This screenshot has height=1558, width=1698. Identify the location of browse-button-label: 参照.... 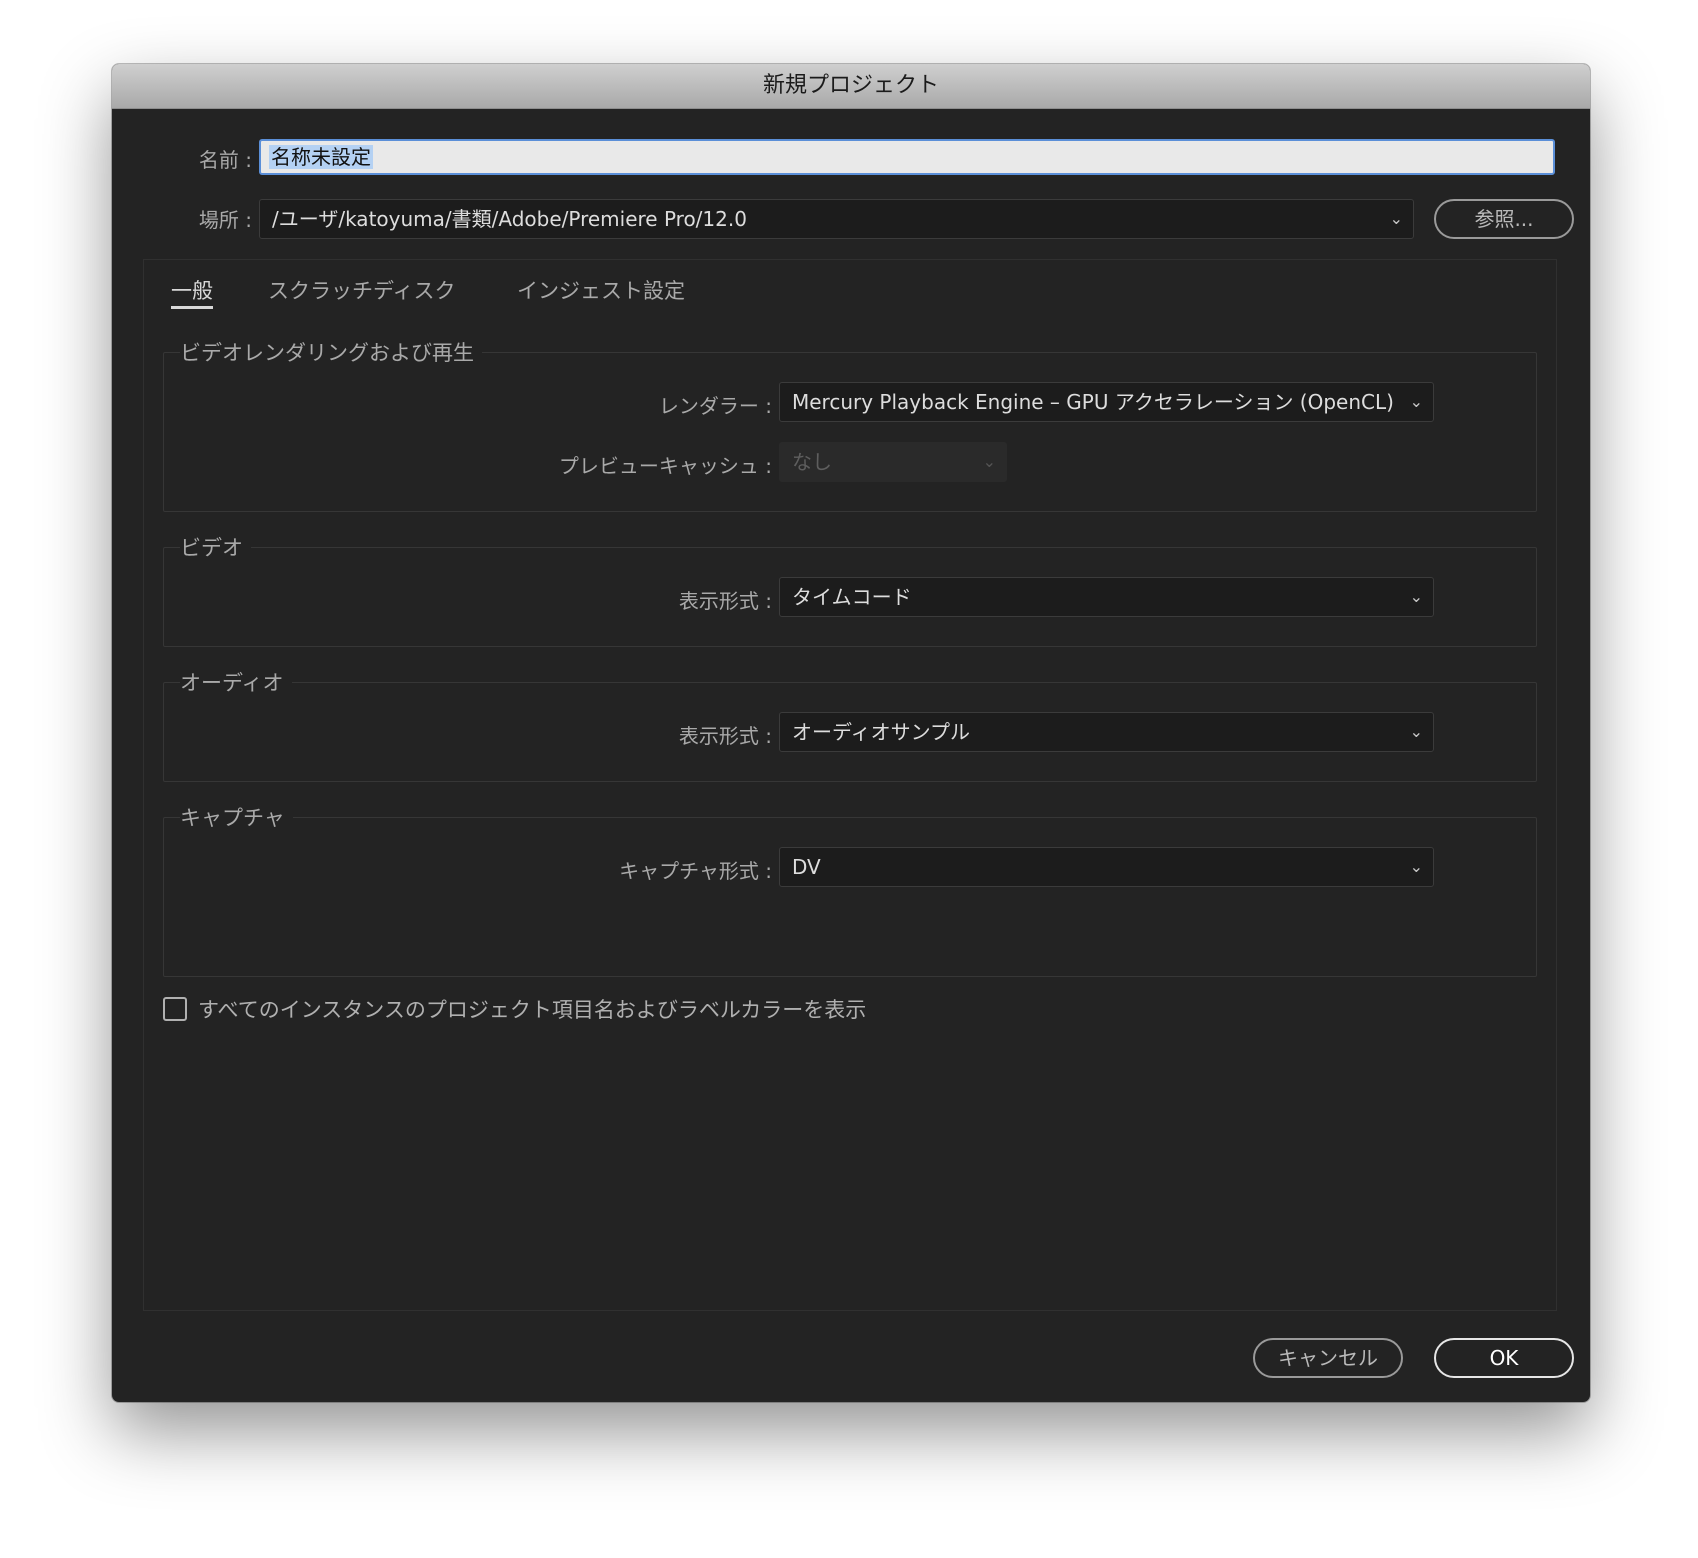
(1504, 219).